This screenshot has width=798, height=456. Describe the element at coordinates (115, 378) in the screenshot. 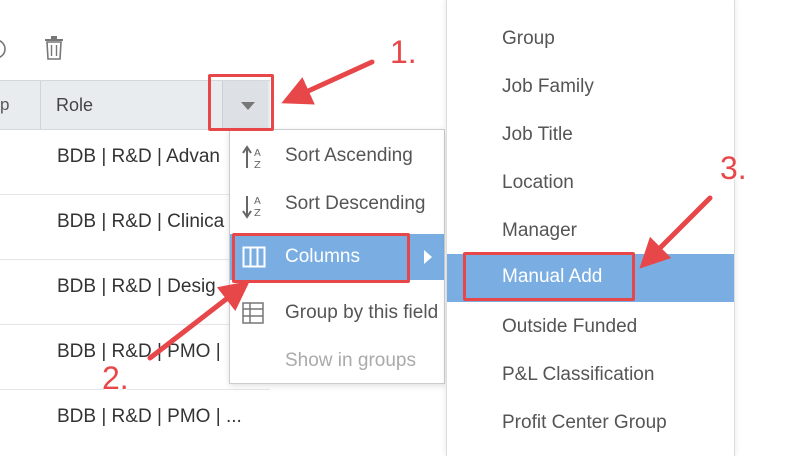

I see `annotation-step-2: 2.` at that location.